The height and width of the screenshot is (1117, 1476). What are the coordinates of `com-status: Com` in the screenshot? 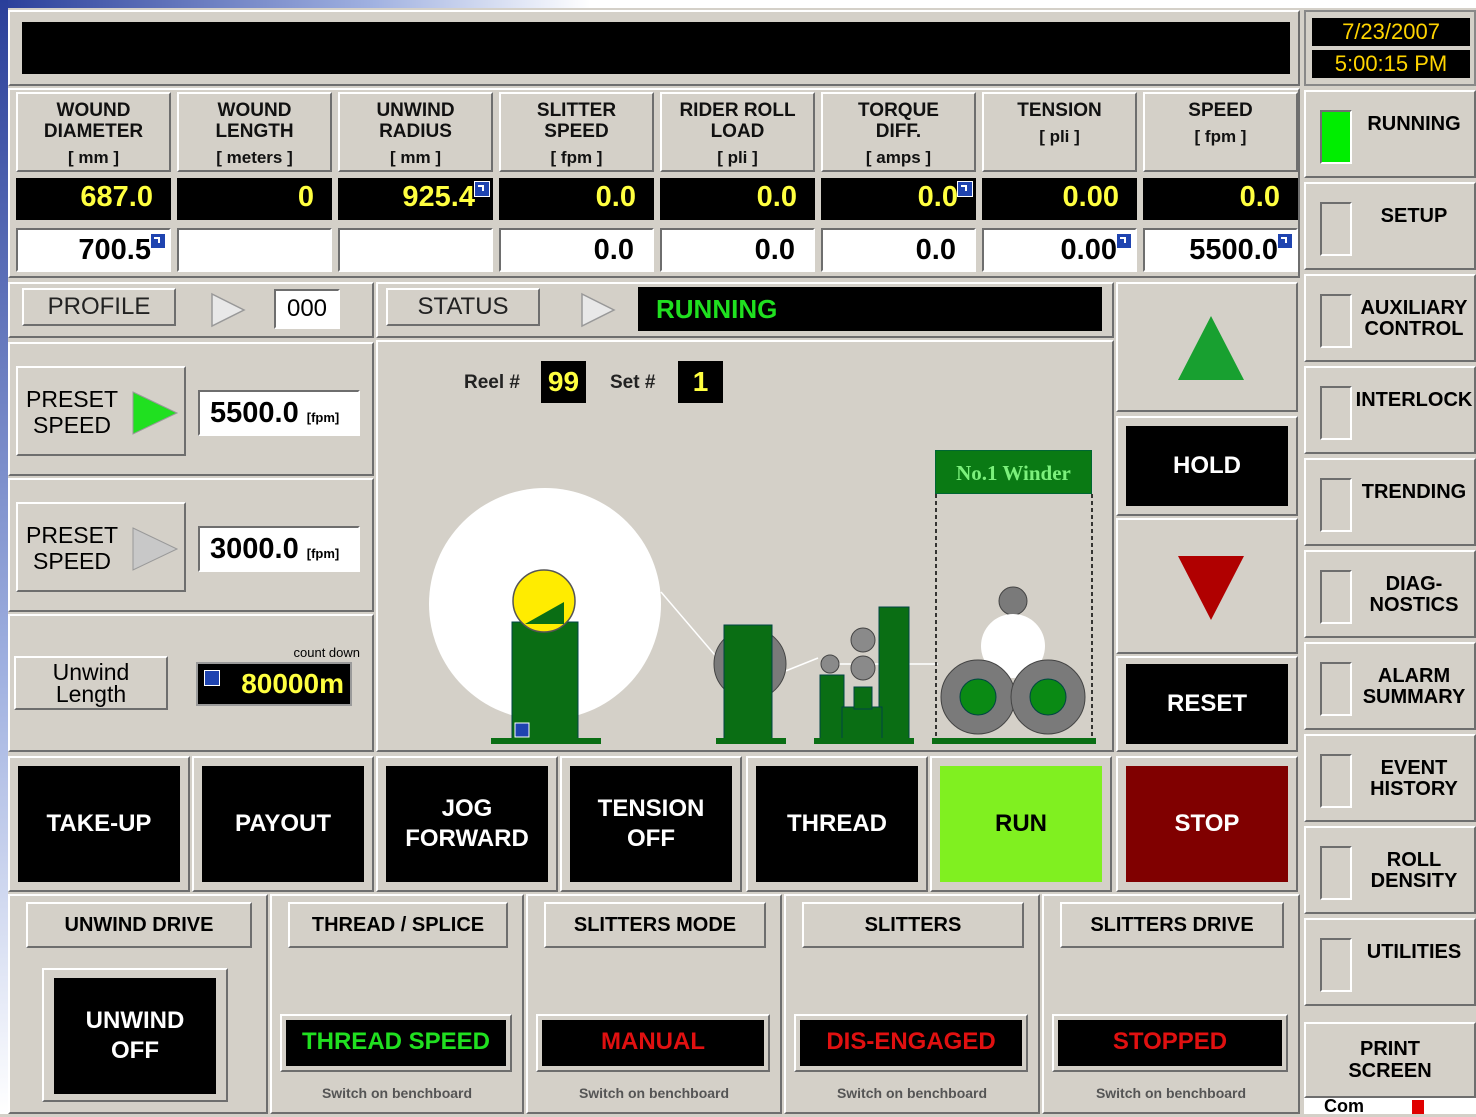 It's located at (1390, 1106).